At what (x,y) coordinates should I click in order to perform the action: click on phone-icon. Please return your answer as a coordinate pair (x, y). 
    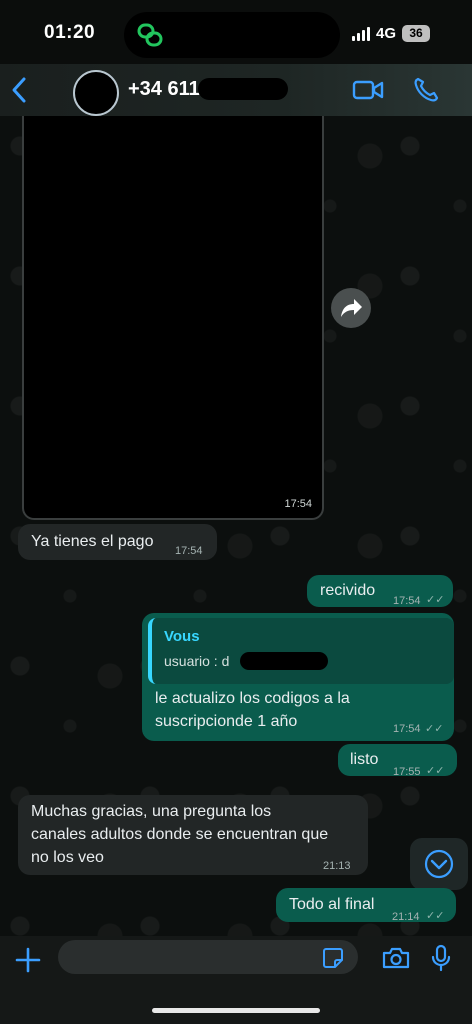
    Looking at the image, I should click on (426, 90).